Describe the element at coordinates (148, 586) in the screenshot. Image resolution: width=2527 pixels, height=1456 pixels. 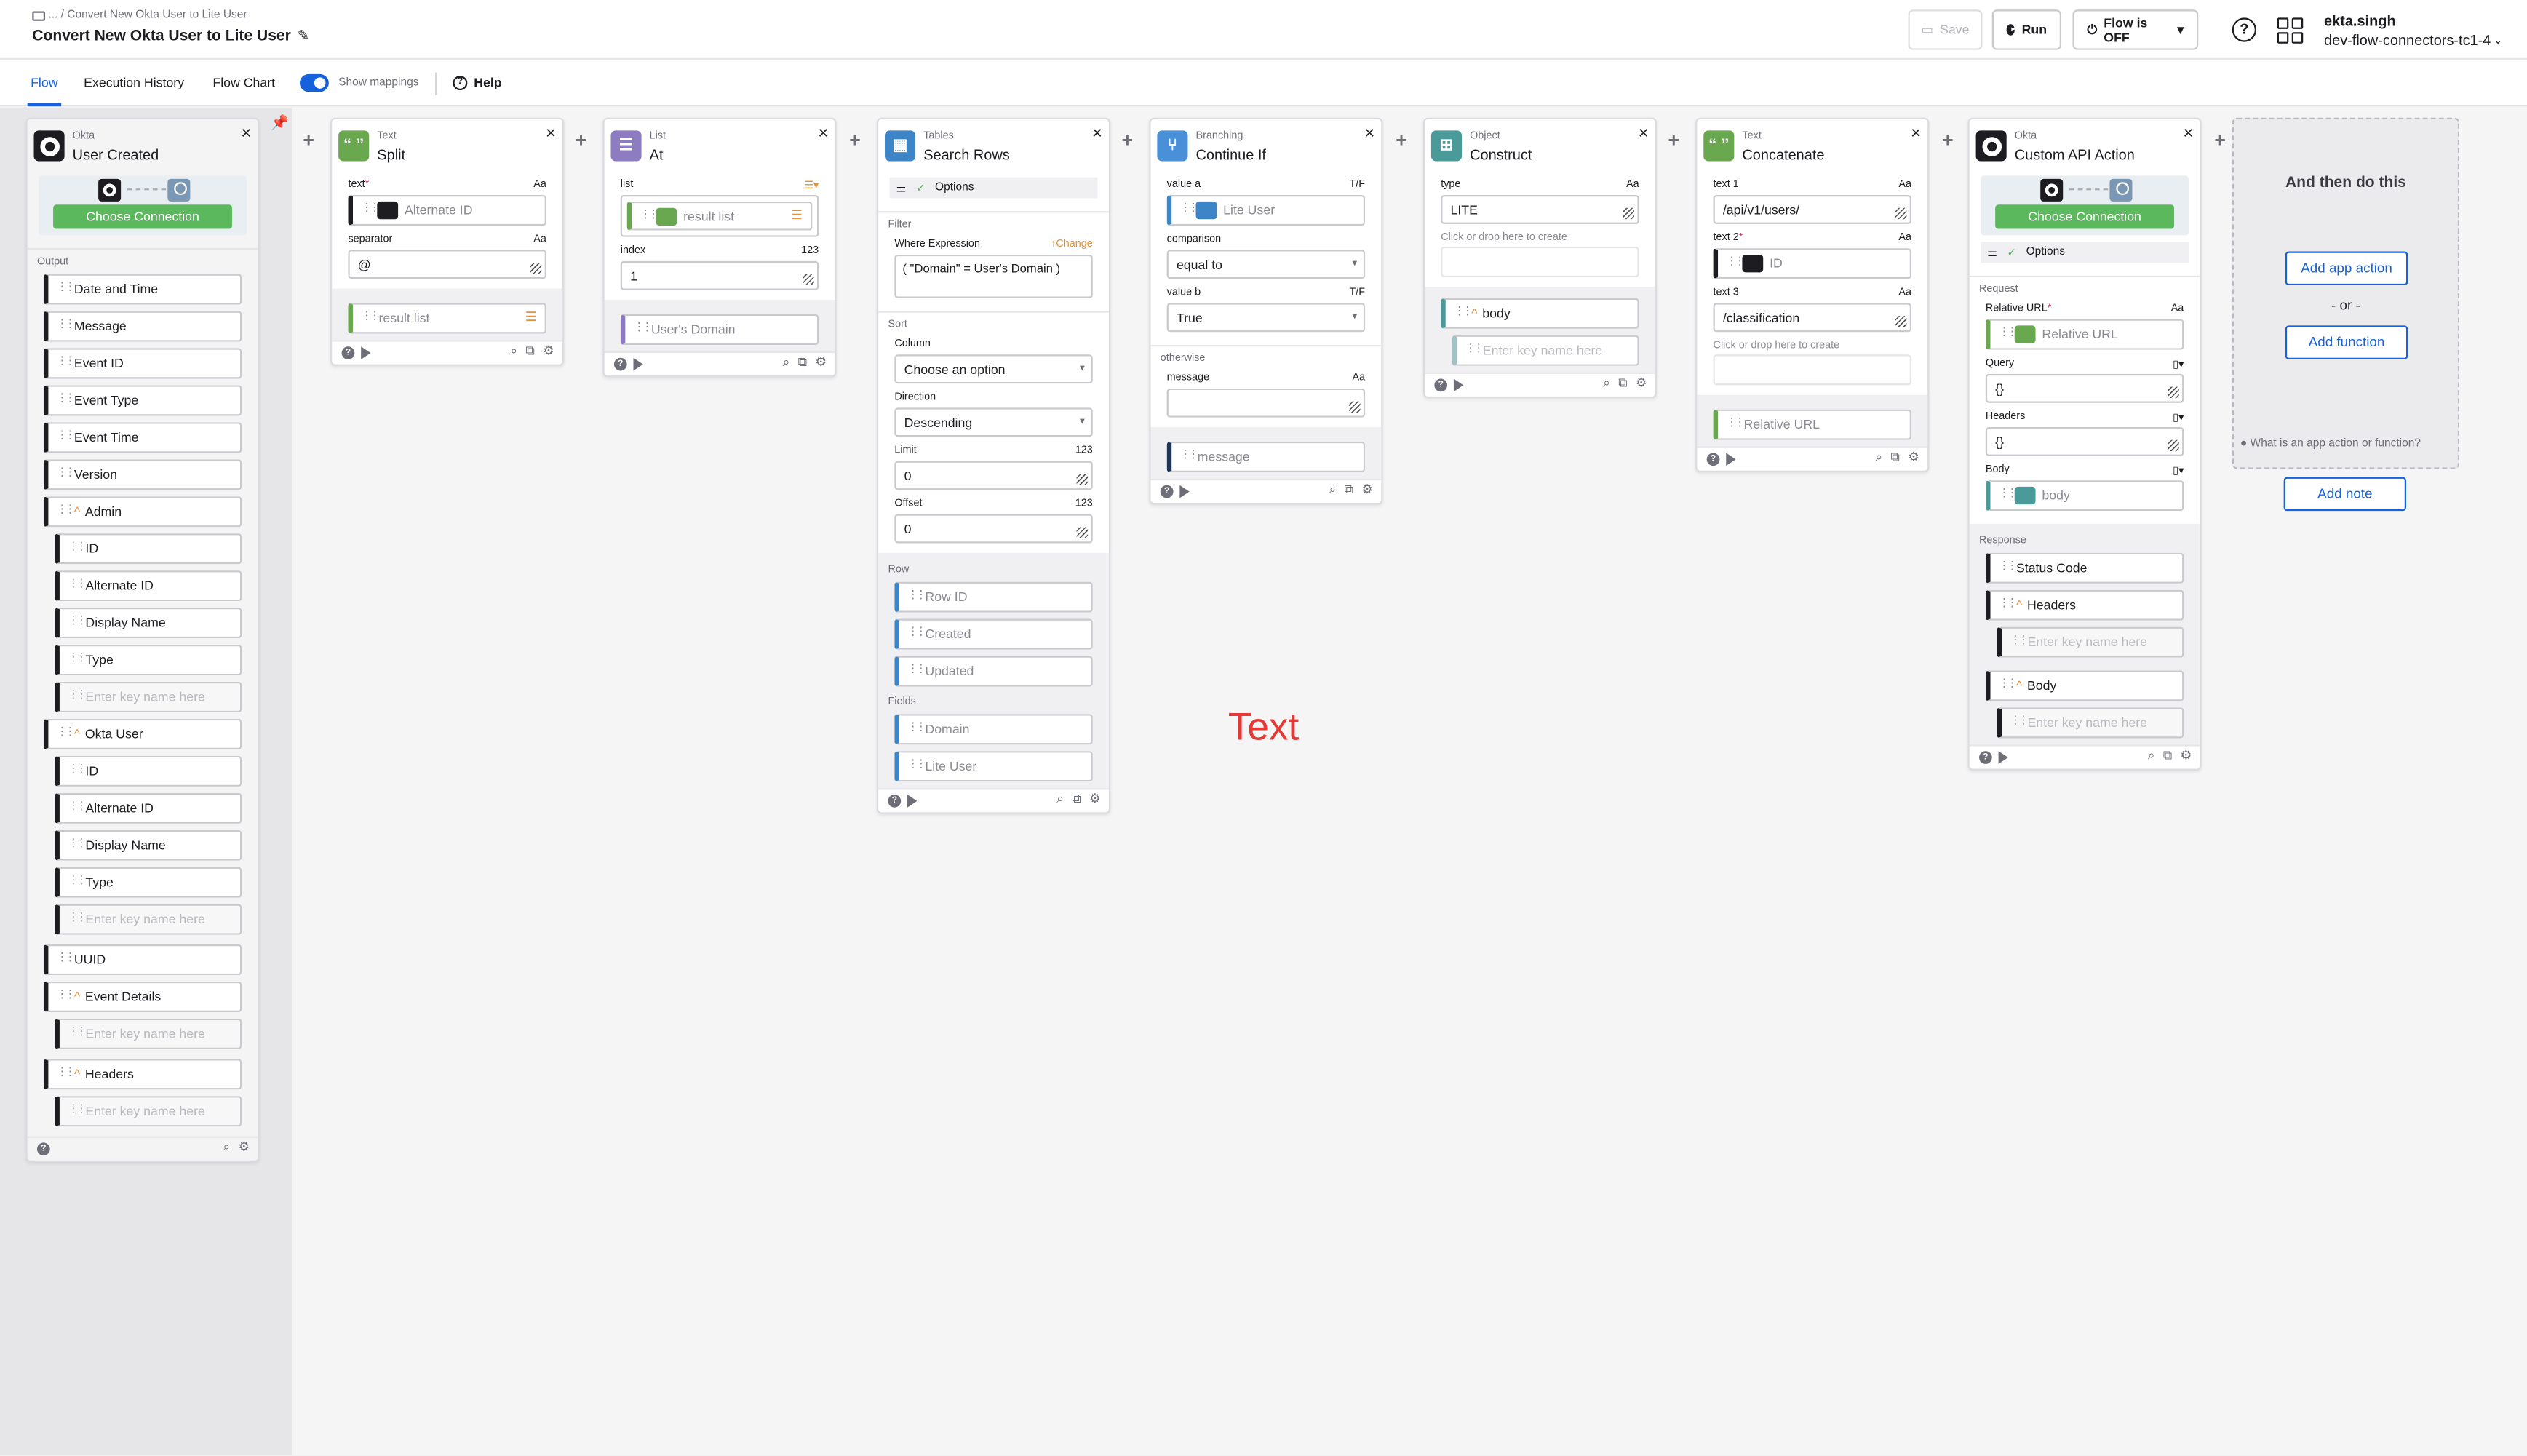
I see `output-admin-alternate-id: Alternate ID` at that location.